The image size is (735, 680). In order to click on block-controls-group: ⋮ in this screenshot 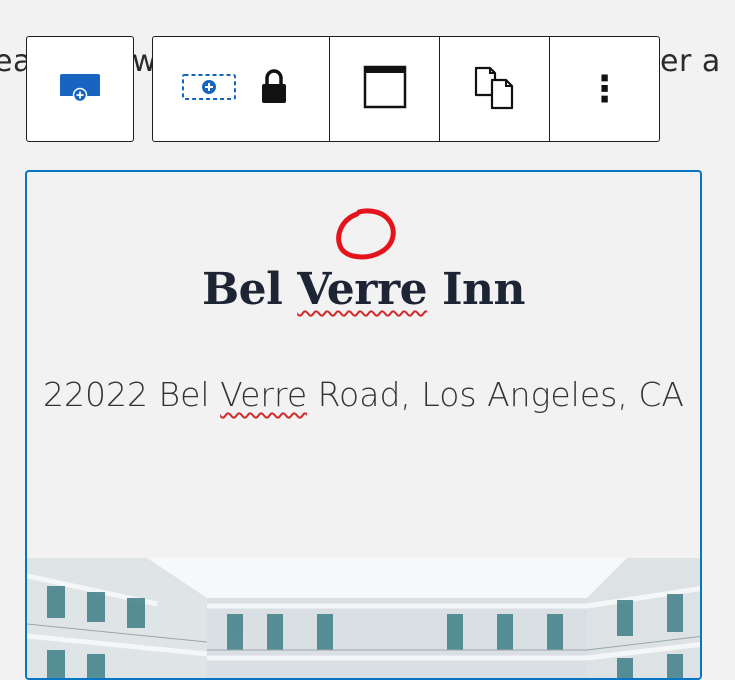, I will do `click(406, 89)`.